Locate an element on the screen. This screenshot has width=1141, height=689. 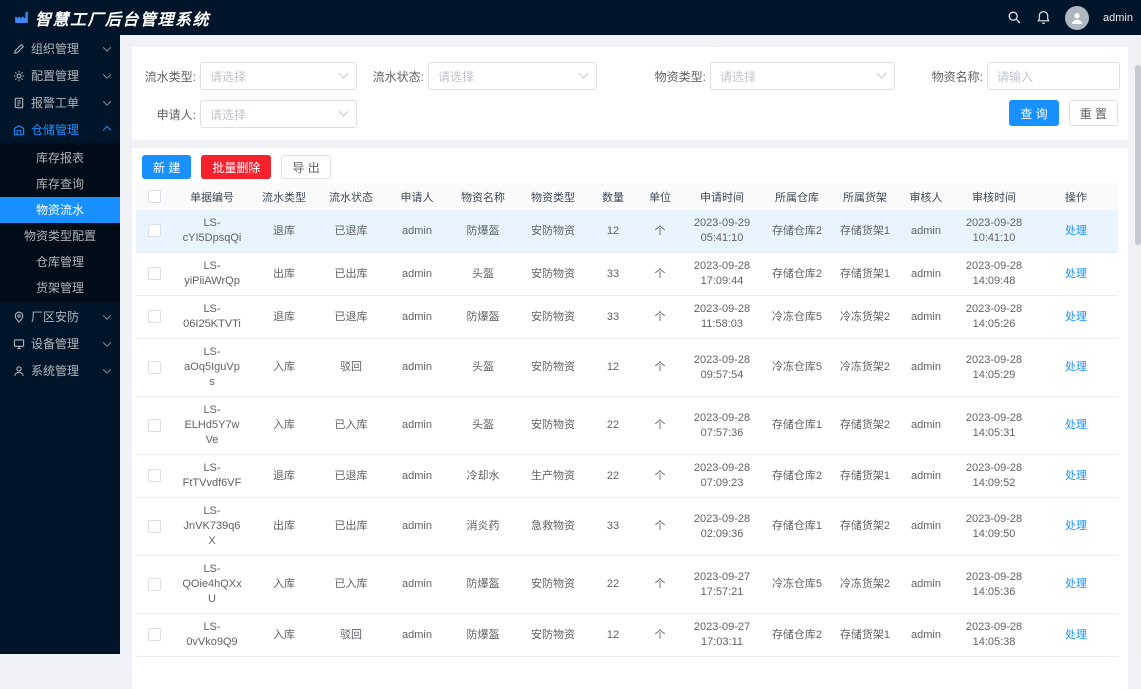
sidebar-item-5: 设备管理 is located at coordinates (60, 343).